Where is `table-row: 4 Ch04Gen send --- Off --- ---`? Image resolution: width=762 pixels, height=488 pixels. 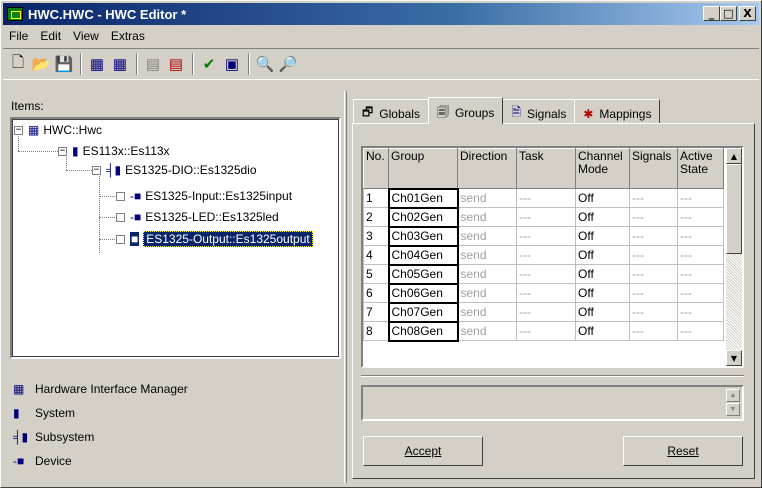 table-row: 4 Ch04Gen send --- Off --- --- is located at coordinates (543, 255).